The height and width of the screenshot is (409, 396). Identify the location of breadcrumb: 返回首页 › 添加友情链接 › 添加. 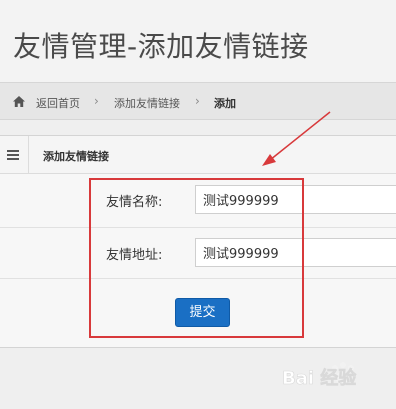
(198, 101).